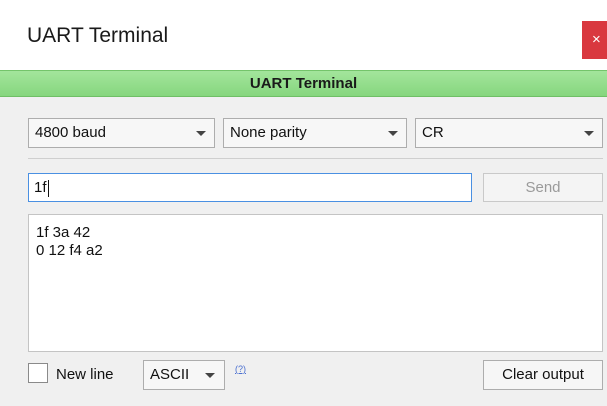 This screenshot has height=406, width=607. What do you see at coordinates (509, 133) in the screenshot?
I see `line-ending-select: CR` at bounding box center [509, 133].